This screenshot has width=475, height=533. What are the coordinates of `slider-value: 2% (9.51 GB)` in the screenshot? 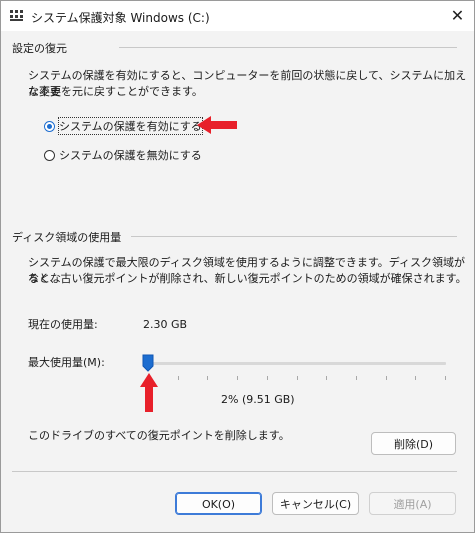 It's located at (258, 399).